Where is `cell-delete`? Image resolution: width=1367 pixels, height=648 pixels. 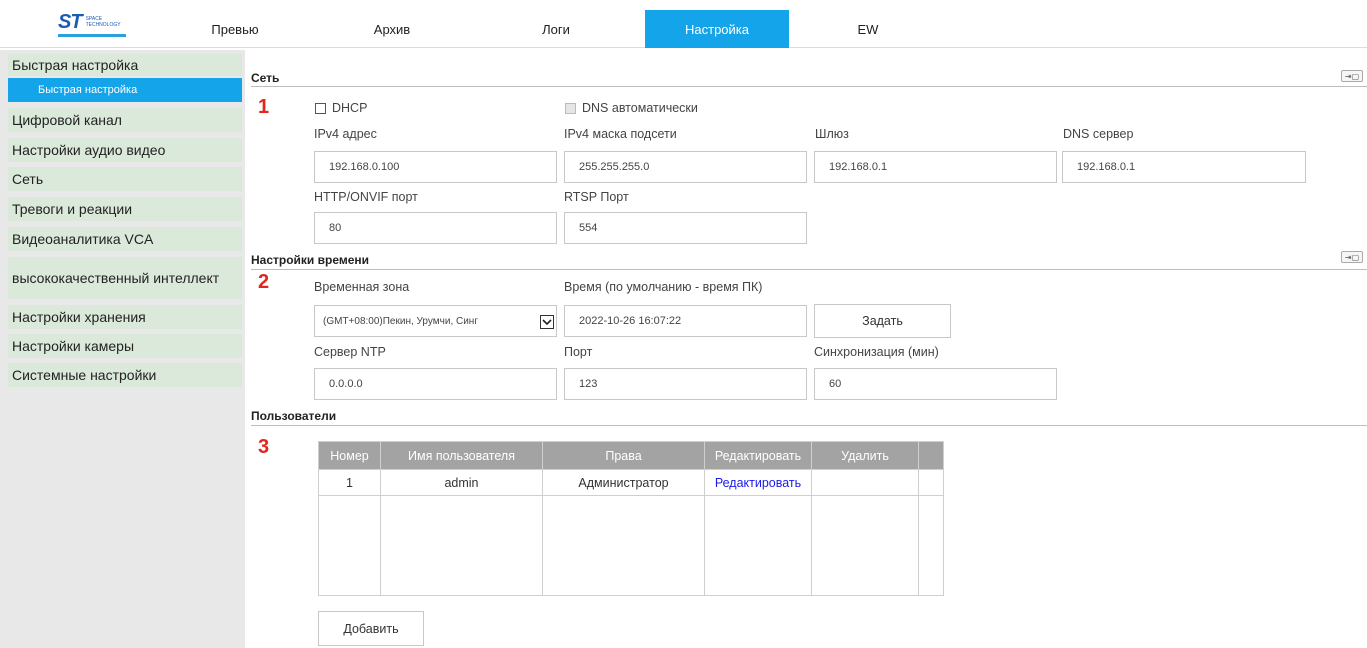
cell-delete is located at coordinates (865, 482).